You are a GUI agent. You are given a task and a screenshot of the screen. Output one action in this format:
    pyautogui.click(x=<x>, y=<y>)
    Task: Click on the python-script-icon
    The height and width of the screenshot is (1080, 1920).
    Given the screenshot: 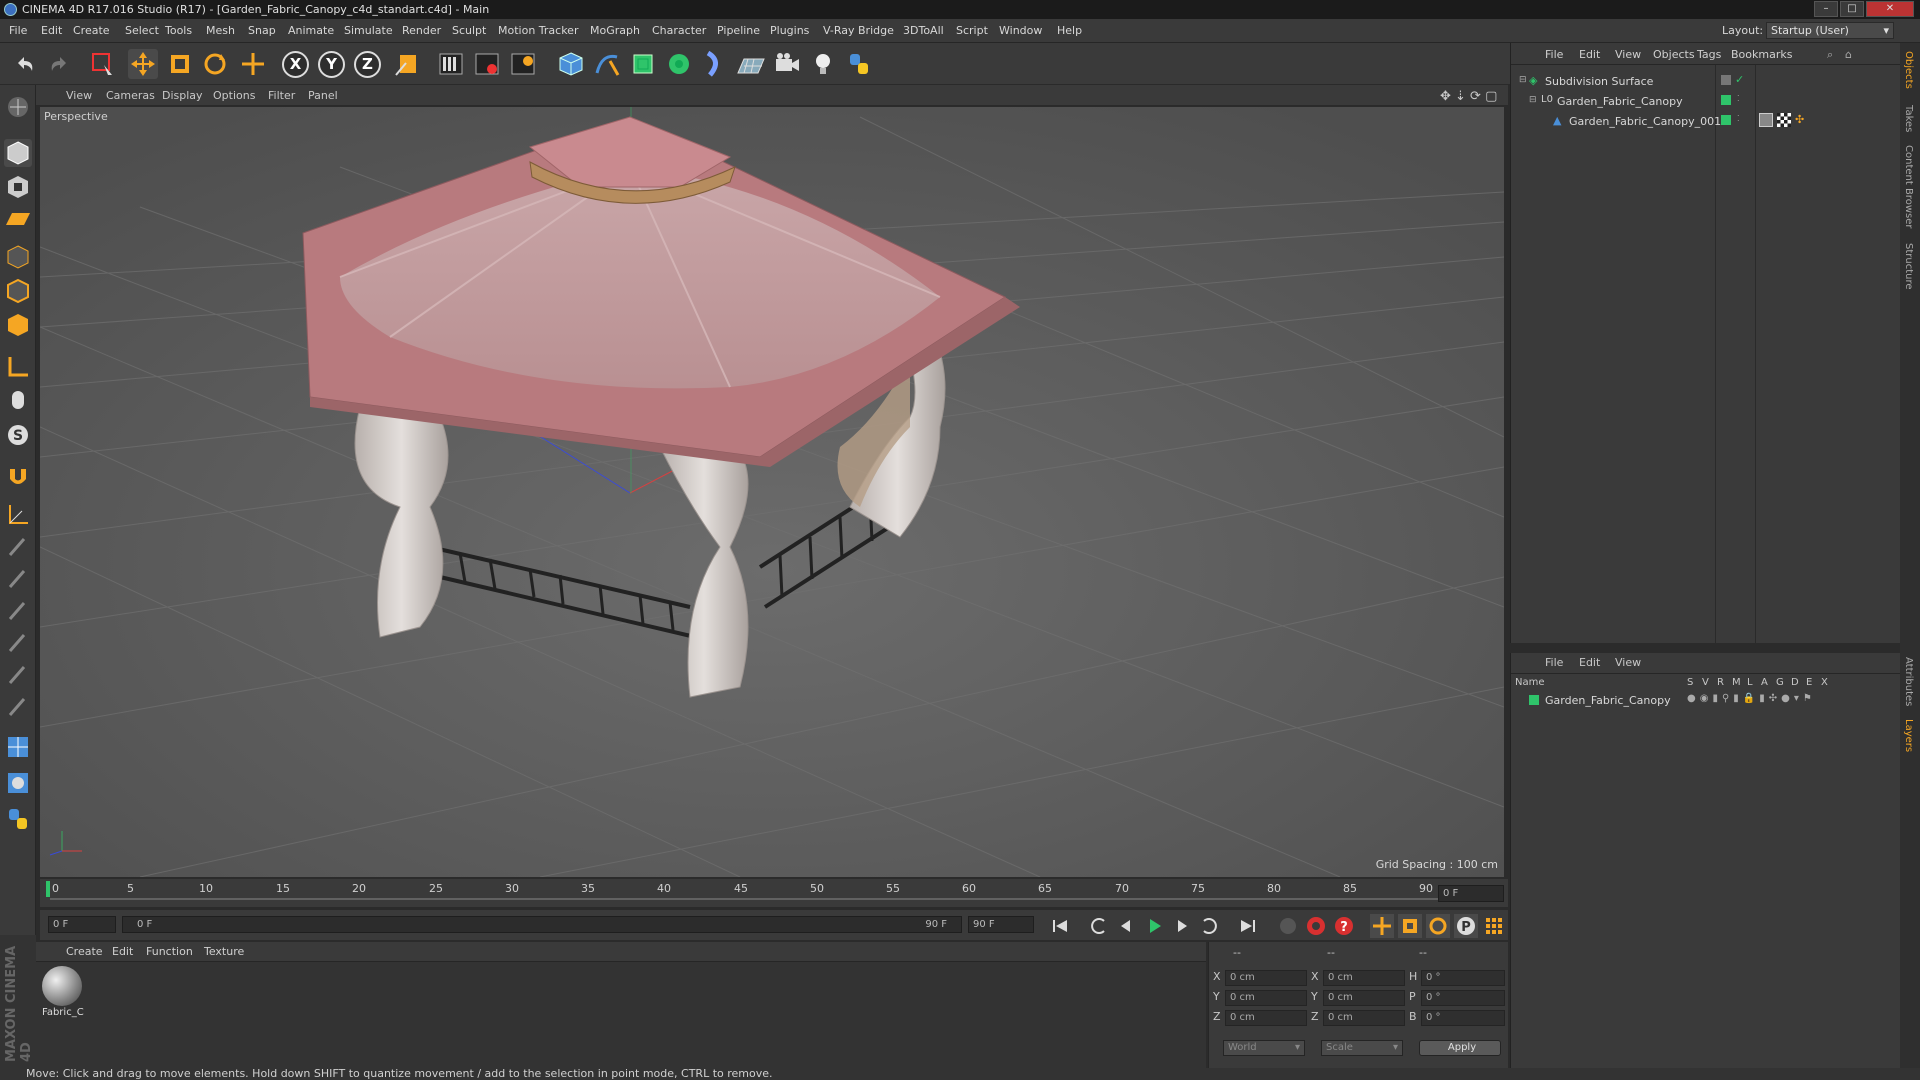 What is the action you would take?
    pyautogui.click(x=859, y=64)
    